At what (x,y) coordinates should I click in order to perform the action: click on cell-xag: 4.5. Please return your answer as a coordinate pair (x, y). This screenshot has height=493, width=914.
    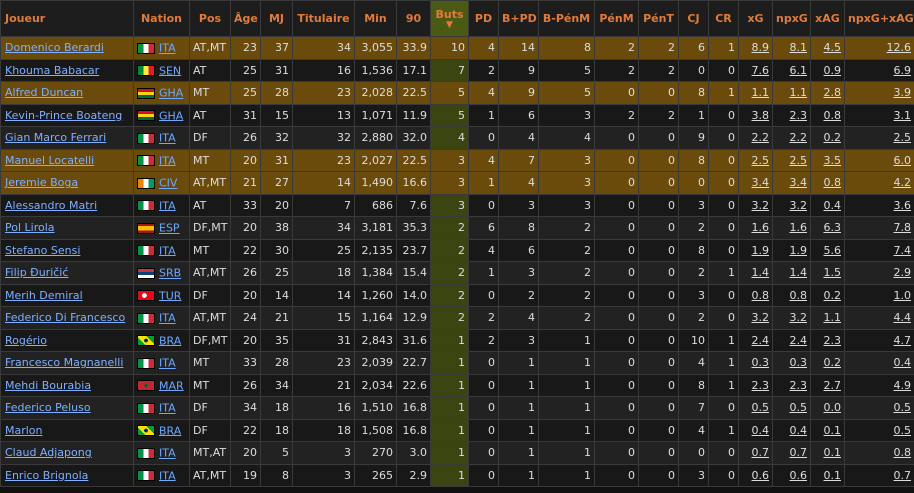
    Looking at the image, I should click on (827, 48).